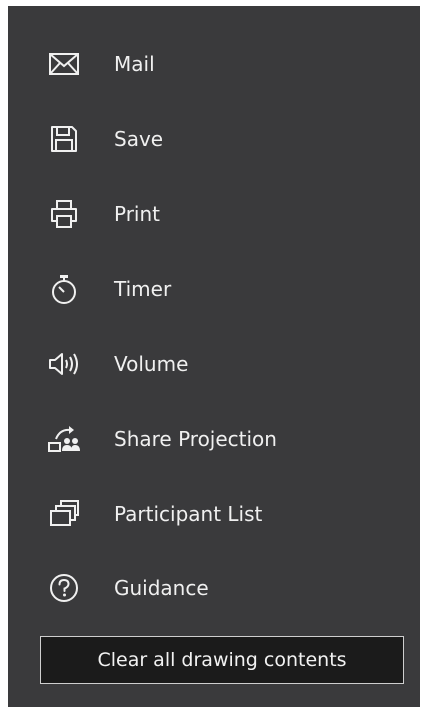 This screenshot has width=428, height=707. I want to click on guidance-icon, so click(64, 588).